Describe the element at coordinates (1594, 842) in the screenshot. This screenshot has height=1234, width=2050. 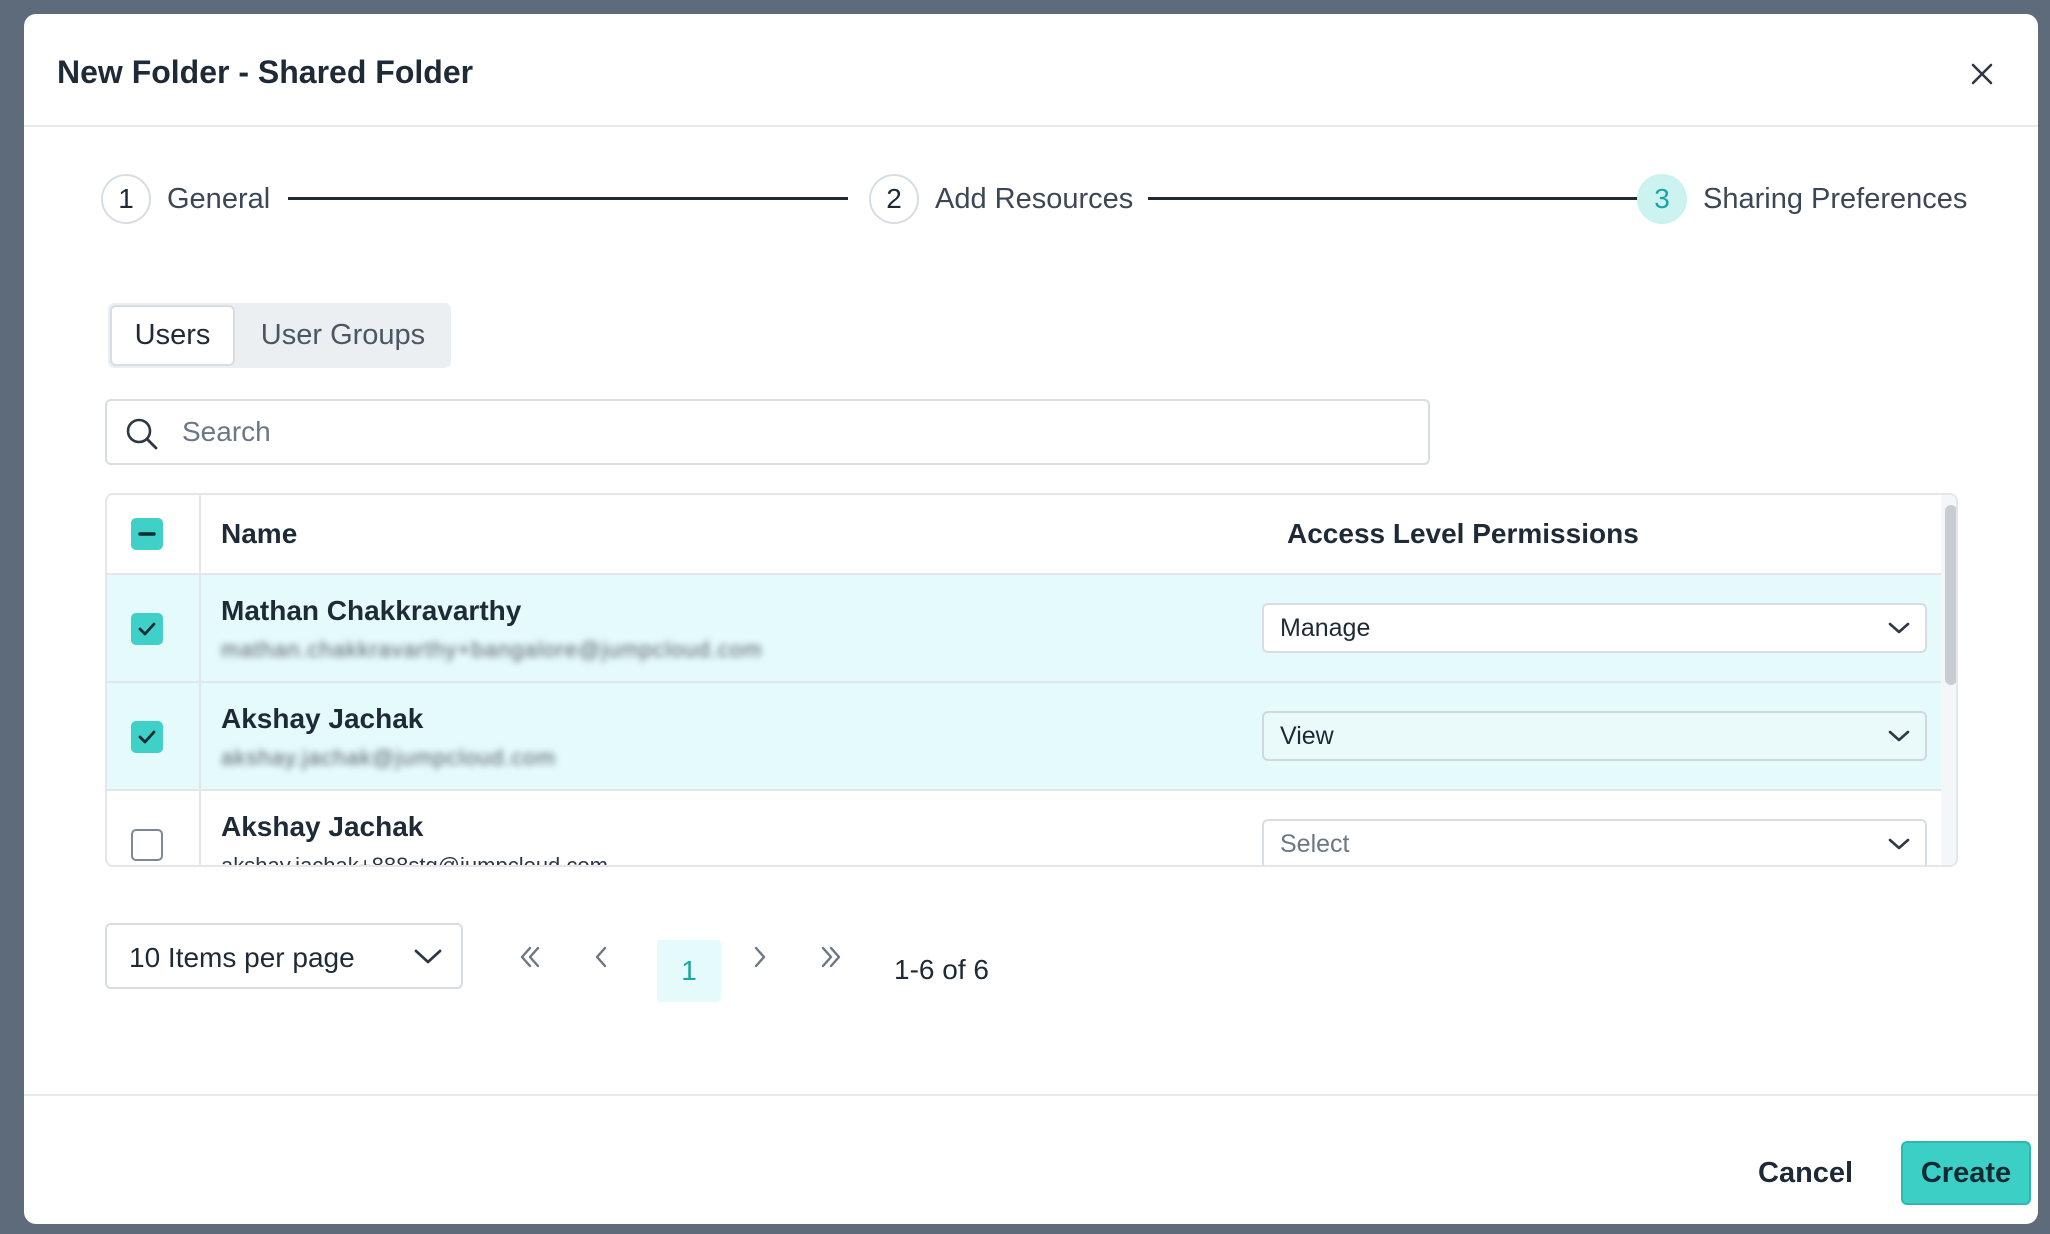
I see `permission-dropdown: Select` at that location.